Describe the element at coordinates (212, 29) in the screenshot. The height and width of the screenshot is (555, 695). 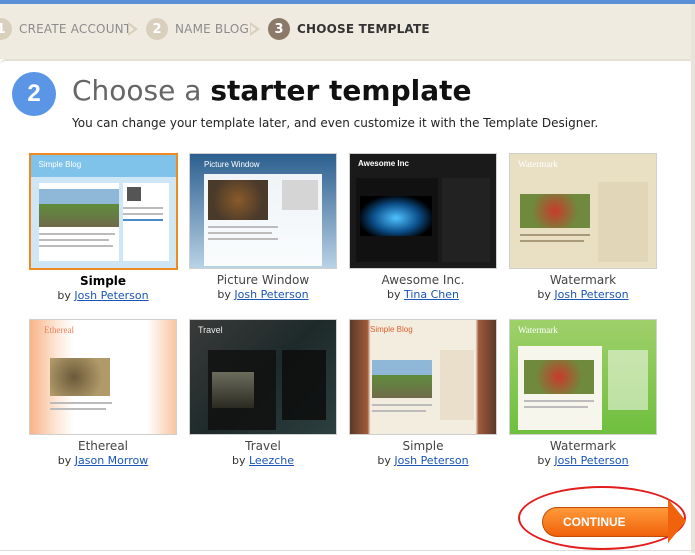
I see `step-label: NAME BLOG` at that location.